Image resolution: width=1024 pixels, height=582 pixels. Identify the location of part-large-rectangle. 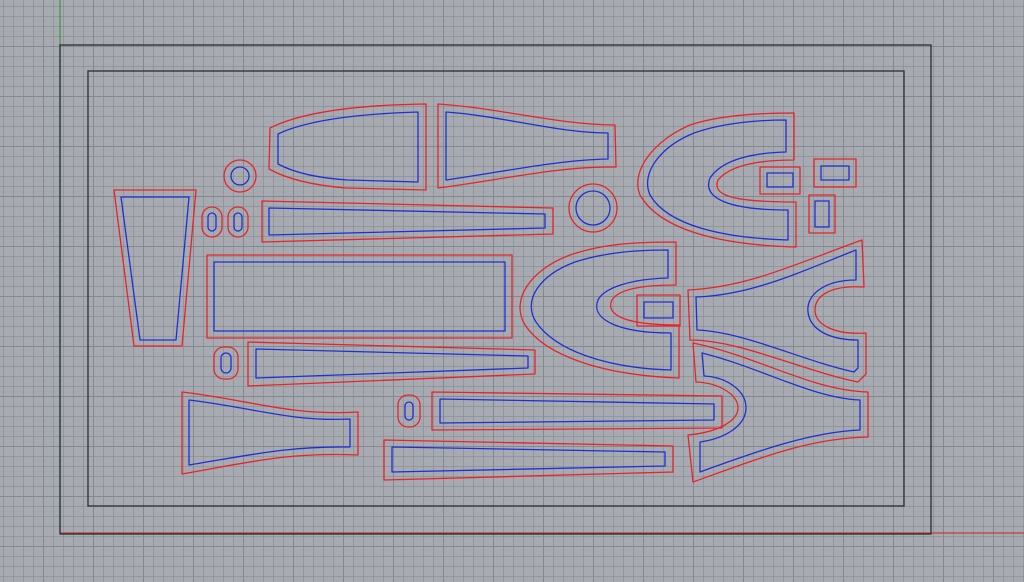
(359, 296).